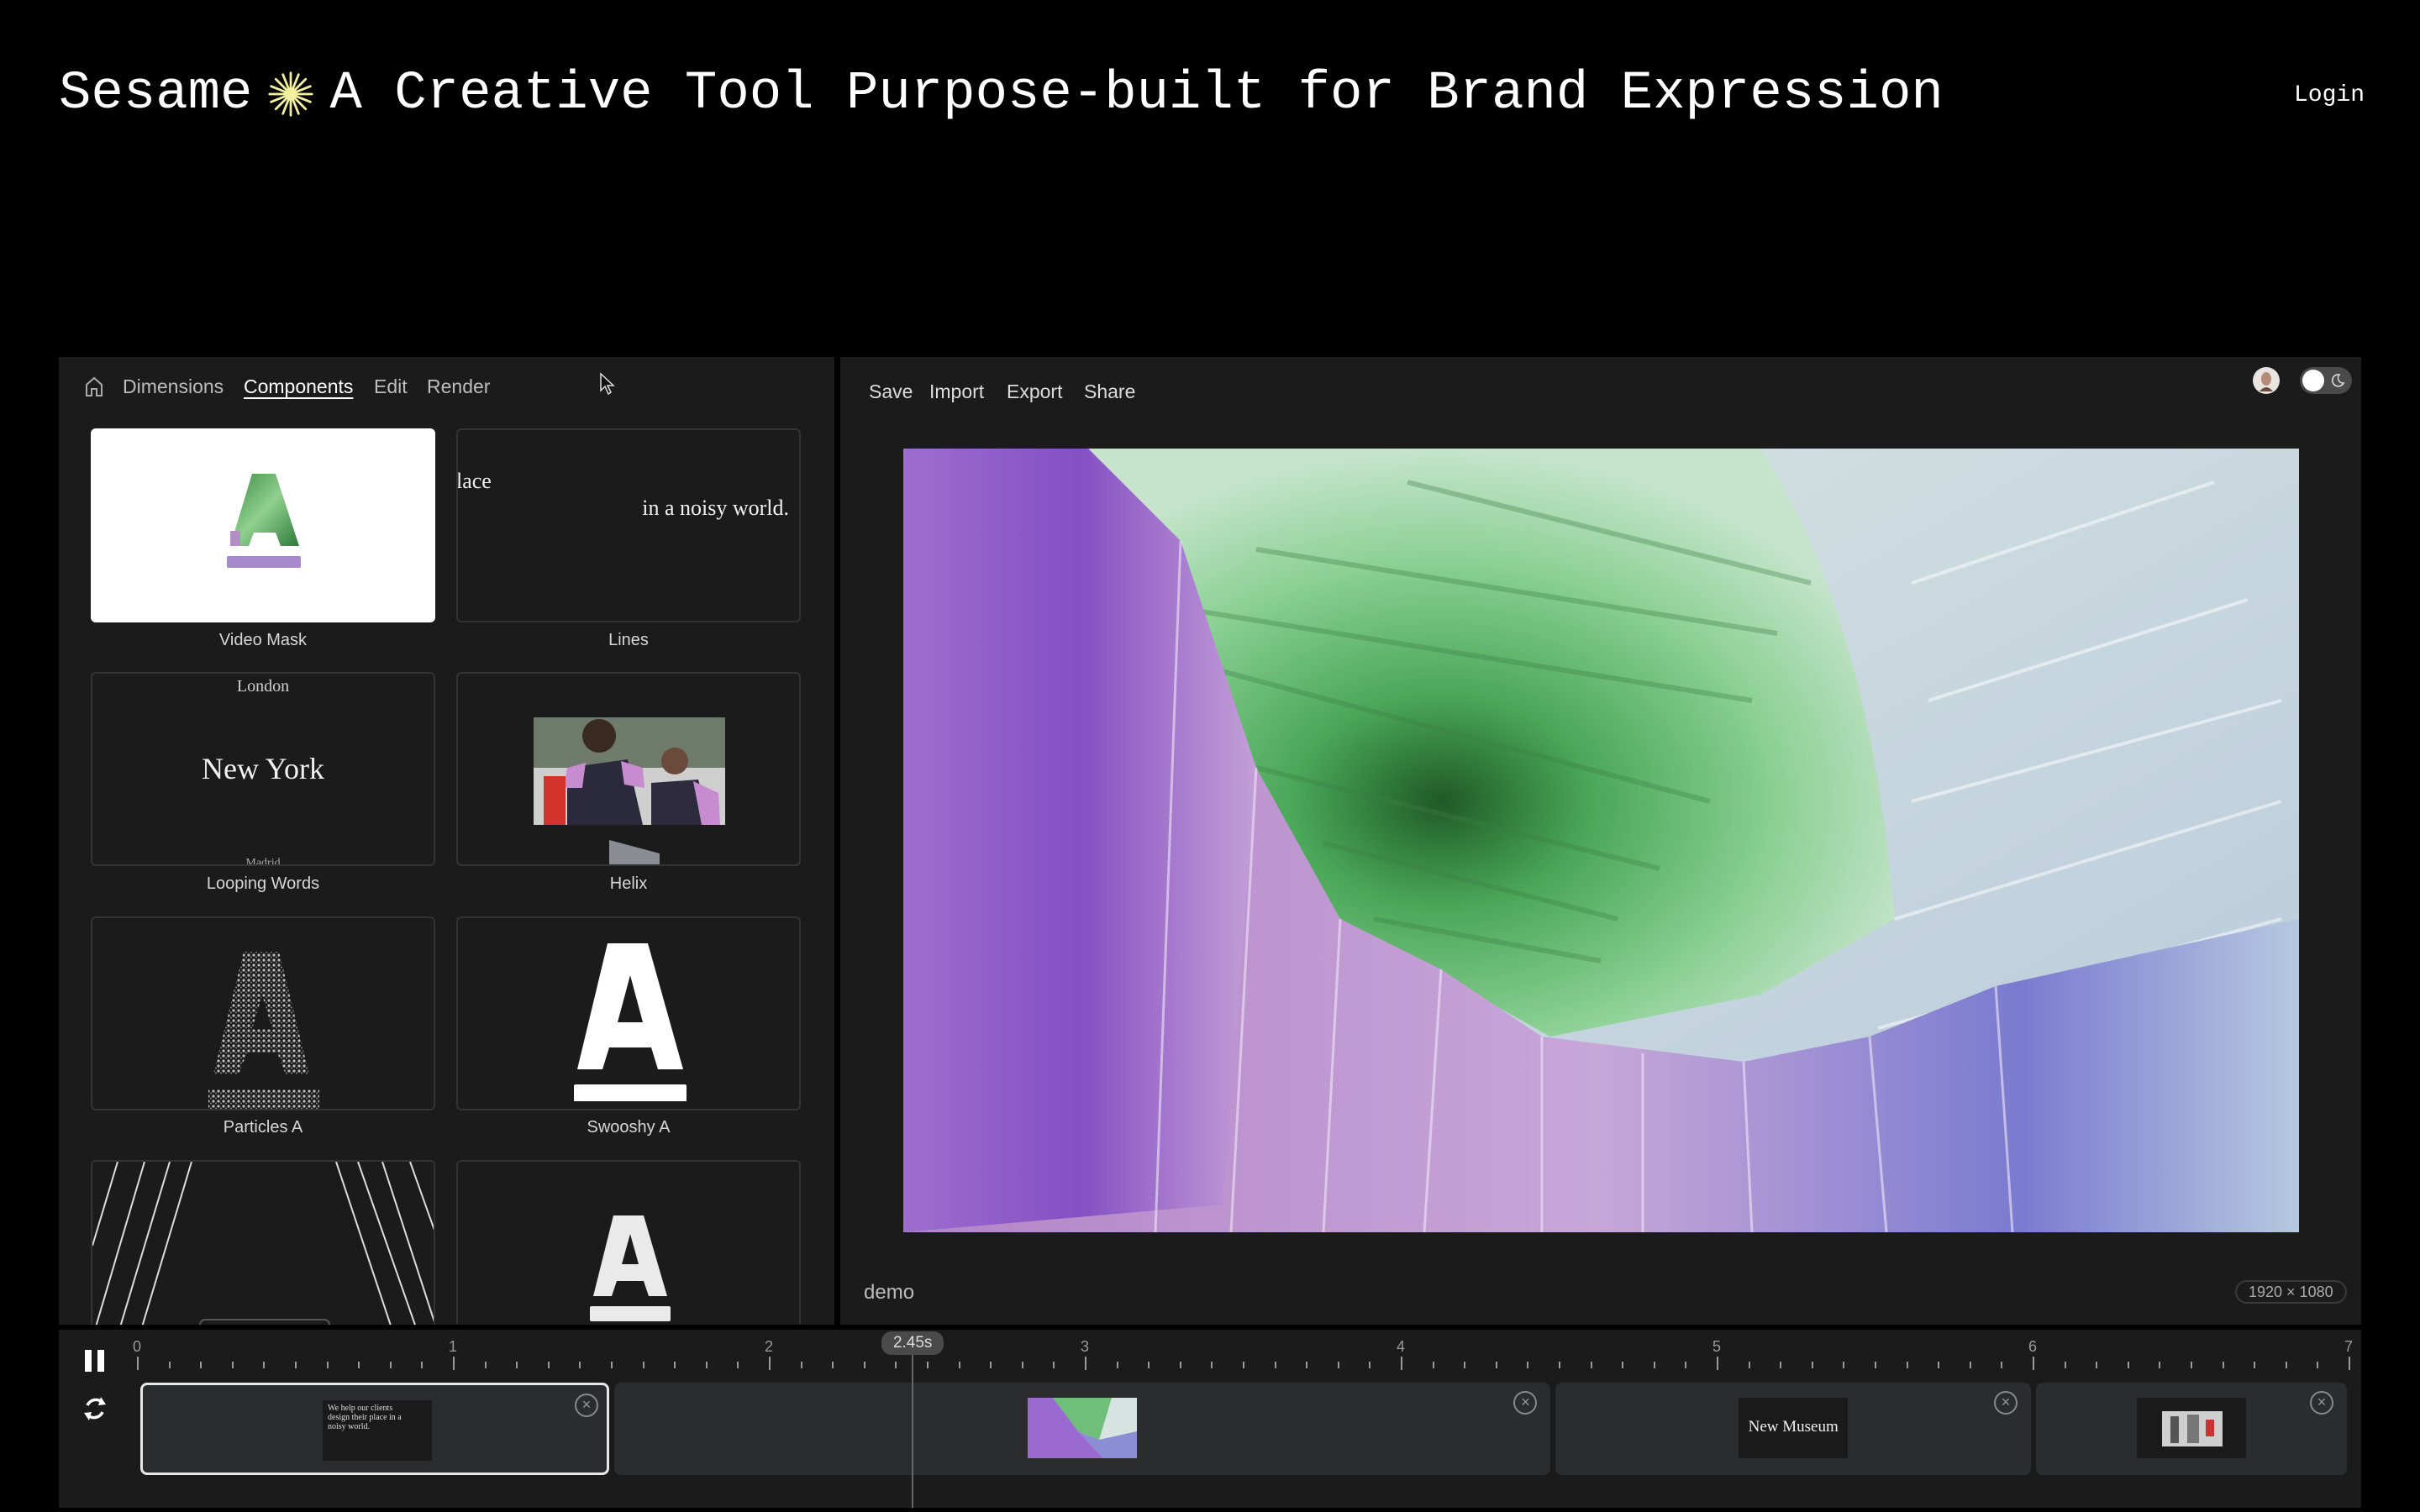  What do you see at coordinates (263, 1127) in the screenshot?
I see `component-label: Particles A` at bounding box center [263, 1127].